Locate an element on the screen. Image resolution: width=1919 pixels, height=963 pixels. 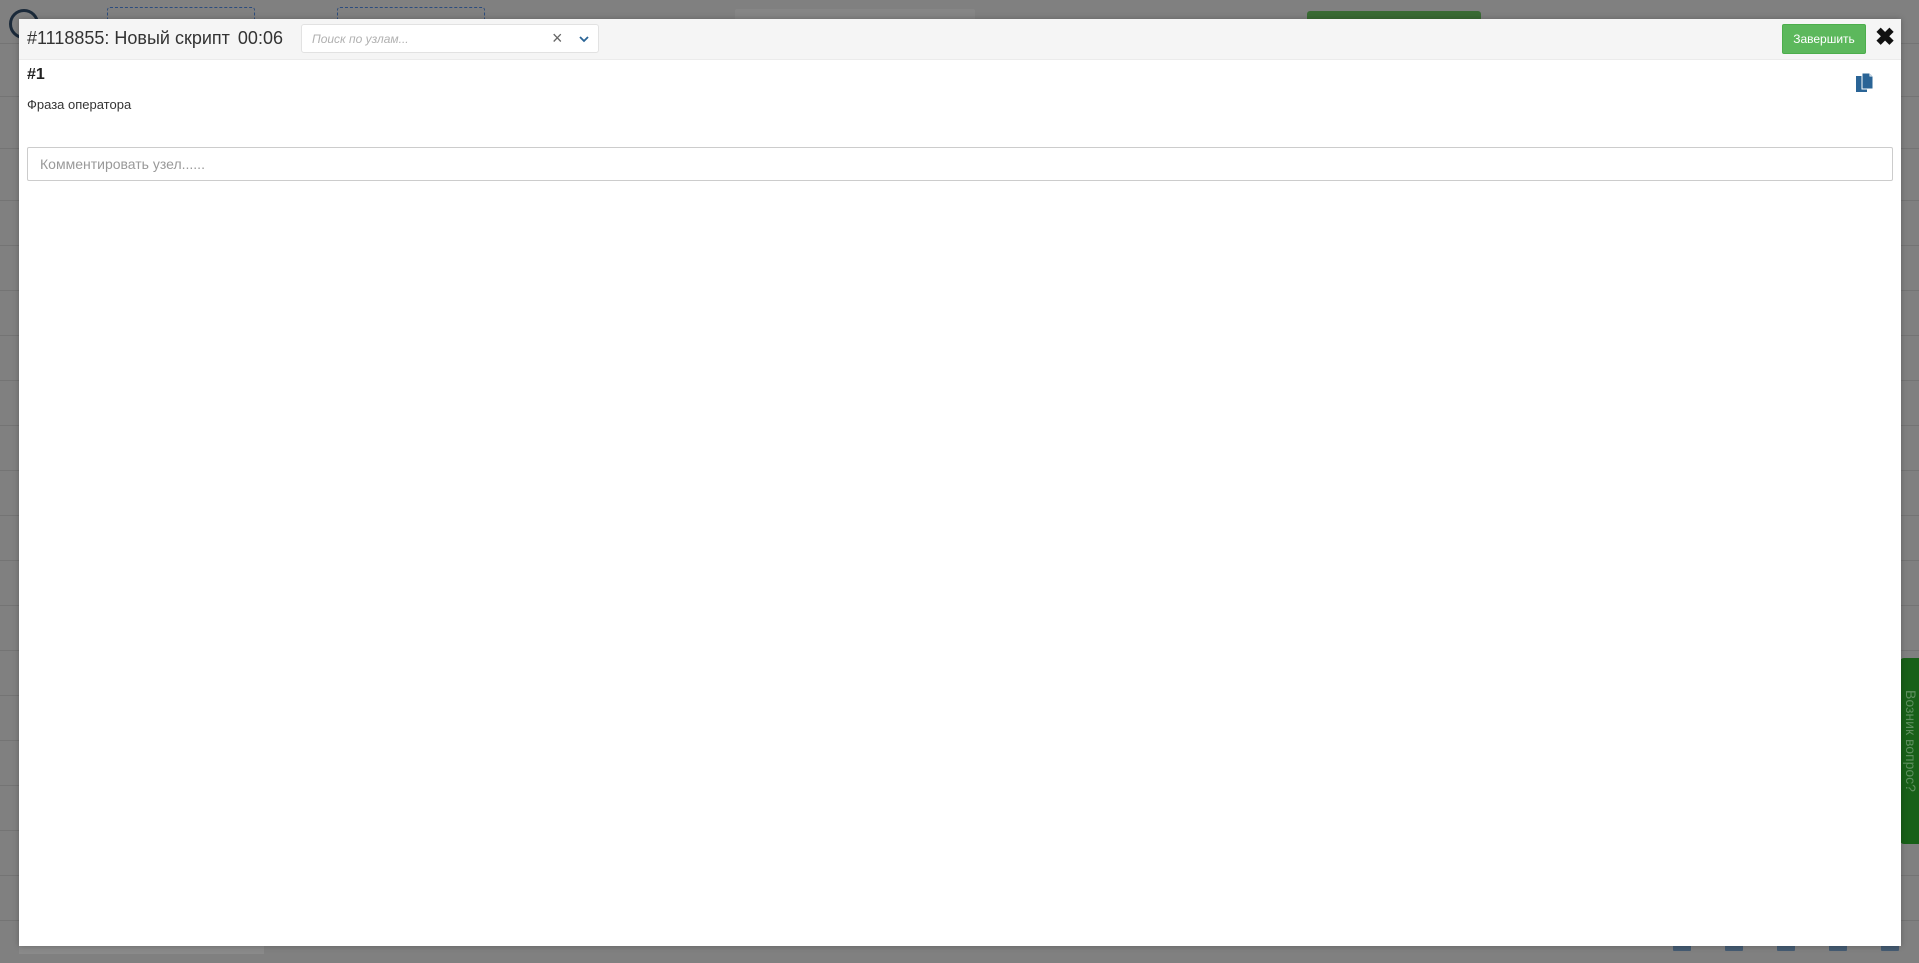
node-text: Фраза оператора is located at coordinates (79, 104).